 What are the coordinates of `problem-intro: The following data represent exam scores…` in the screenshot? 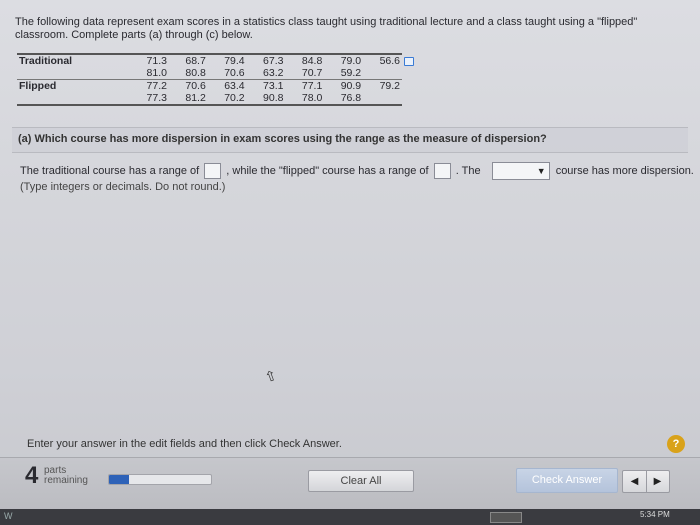 It's located at (326, 28).